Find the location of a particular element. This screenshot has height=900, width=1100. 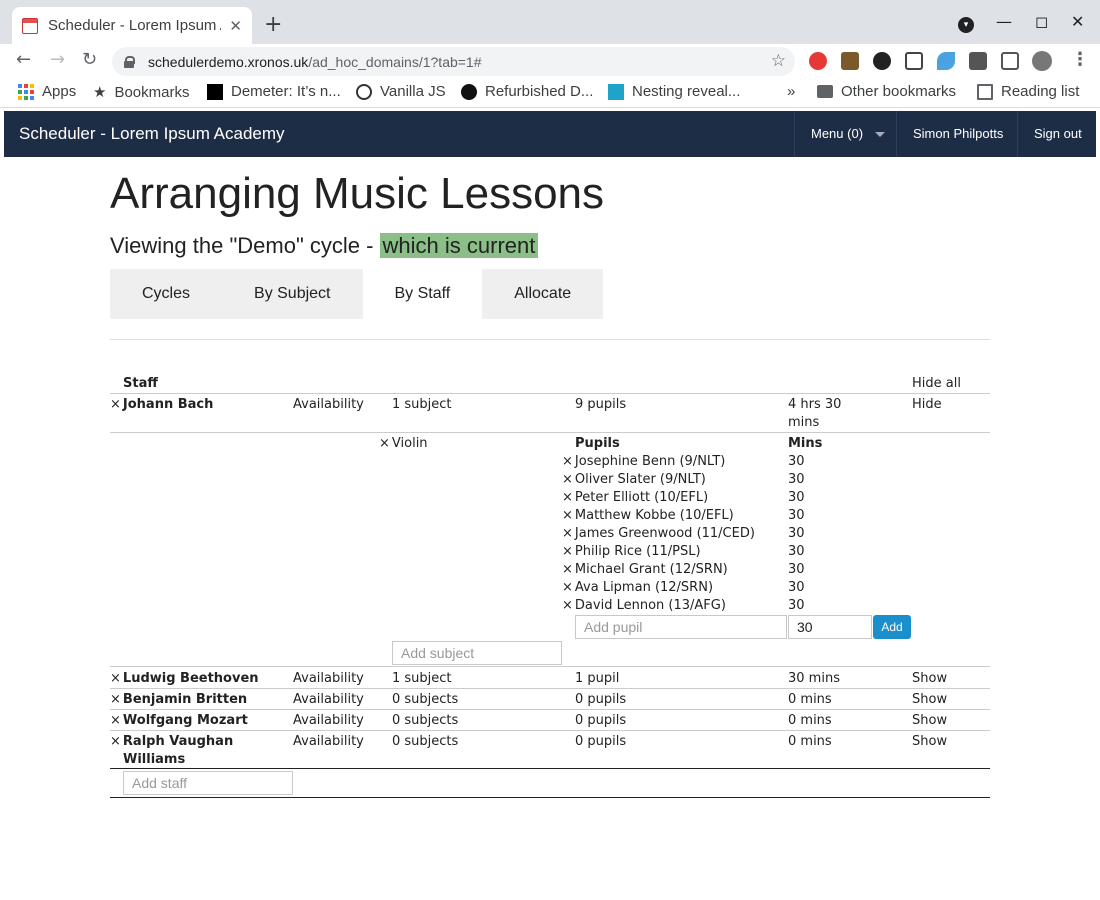

pupil-row: × Michael Grant (12/SRN) is located at coordinates (645, 569).